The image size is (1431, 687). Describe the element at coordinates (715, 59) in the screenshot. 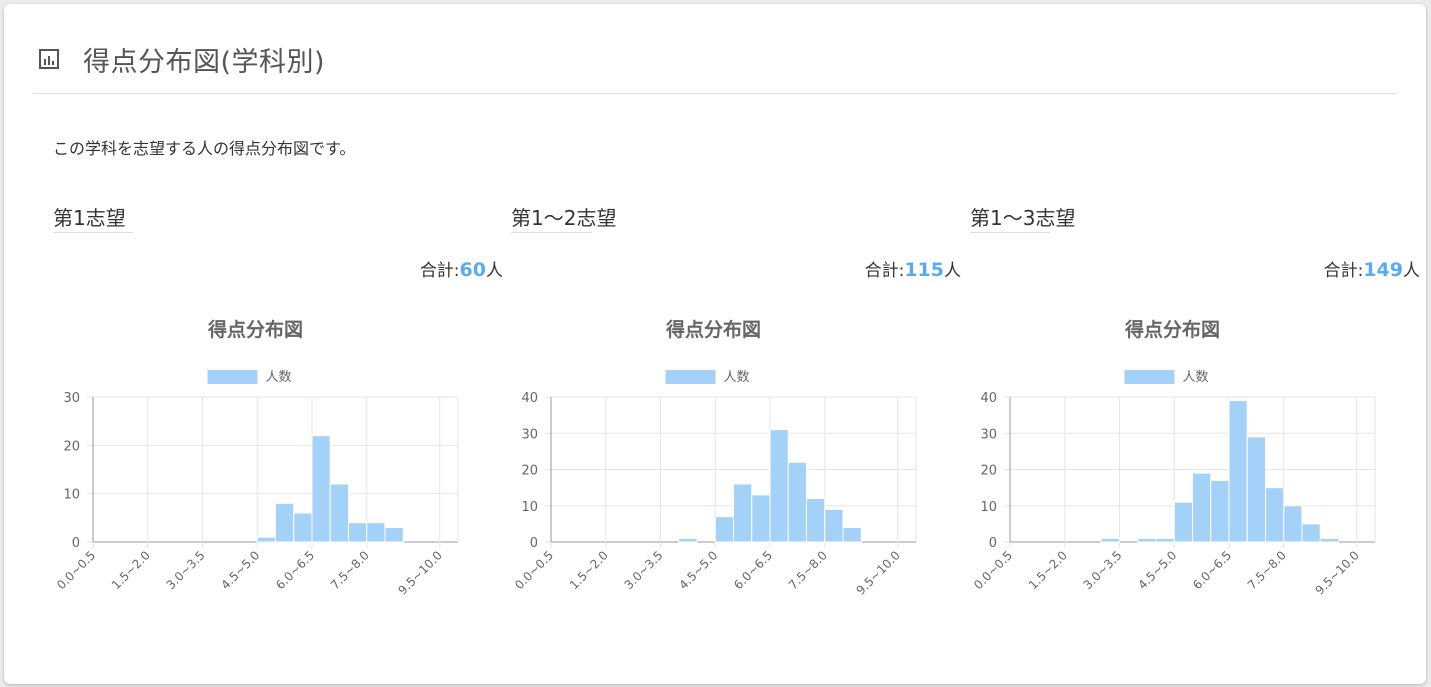

I see `card-header: 得点分布図(学科別)` at that location.